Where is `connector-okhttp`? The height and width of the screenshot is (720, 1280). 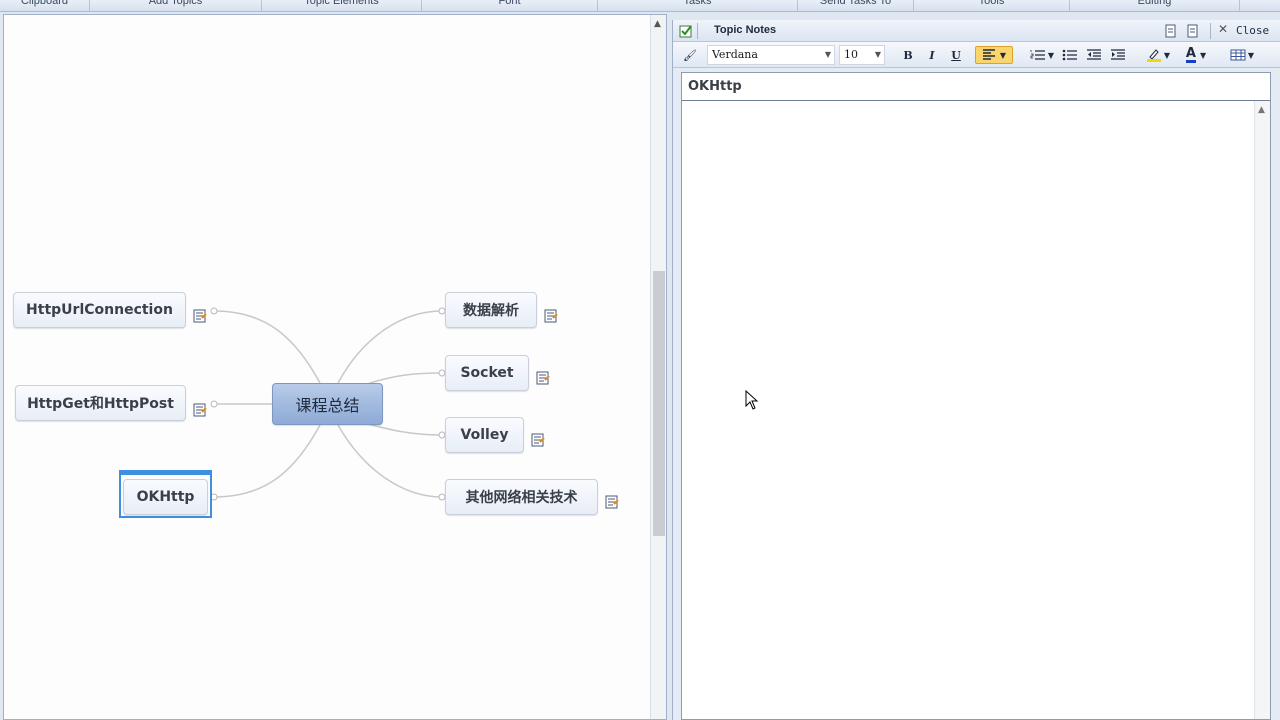 connector-okhttp is located at coordinates (267, 461).